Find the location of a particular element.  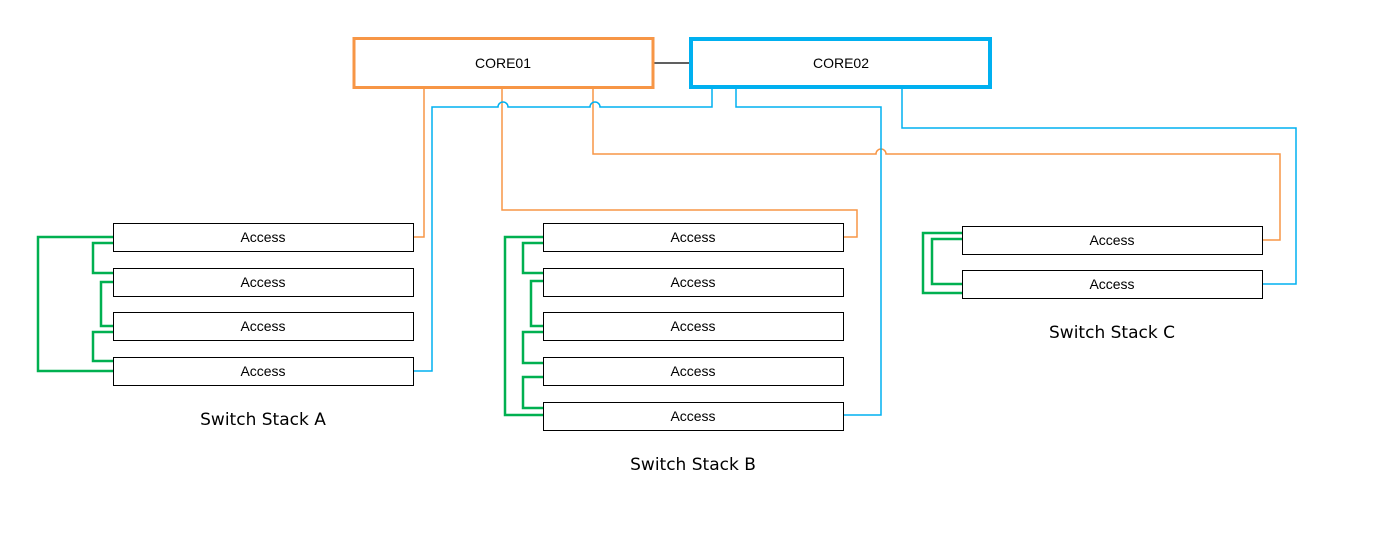

stack-a-cabling is located at coordinates (74, 304).